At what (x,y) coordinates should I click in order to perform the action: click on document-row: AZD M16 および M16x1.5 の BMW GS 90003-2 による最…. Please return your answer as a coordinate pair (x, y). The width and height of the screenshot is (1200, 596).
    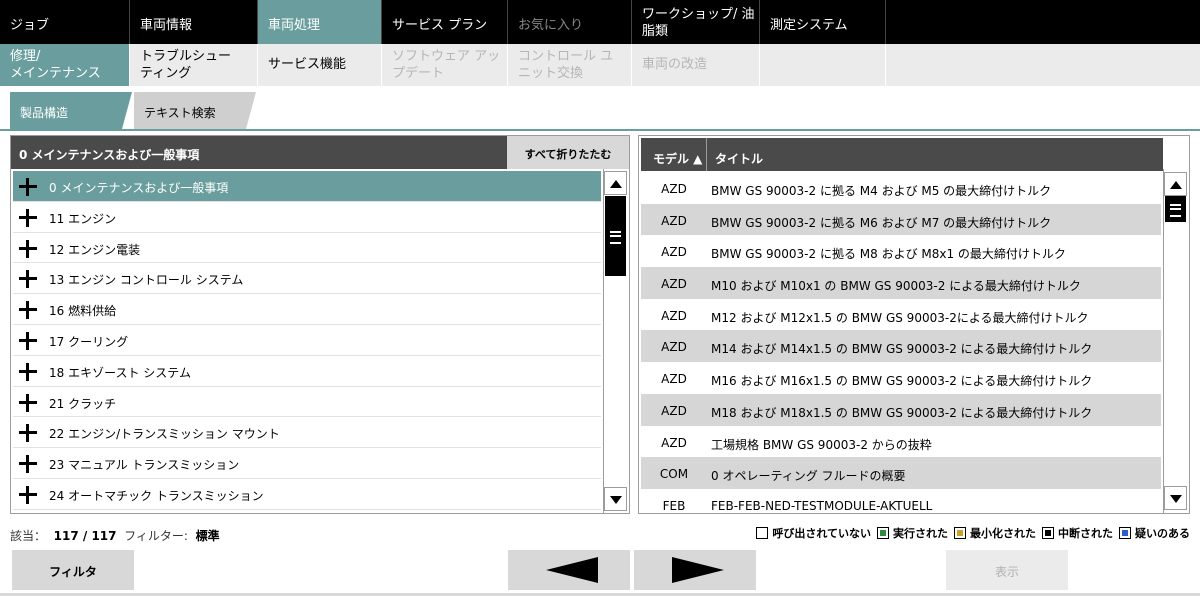
    Looking at the image, I should click on (901, 378).